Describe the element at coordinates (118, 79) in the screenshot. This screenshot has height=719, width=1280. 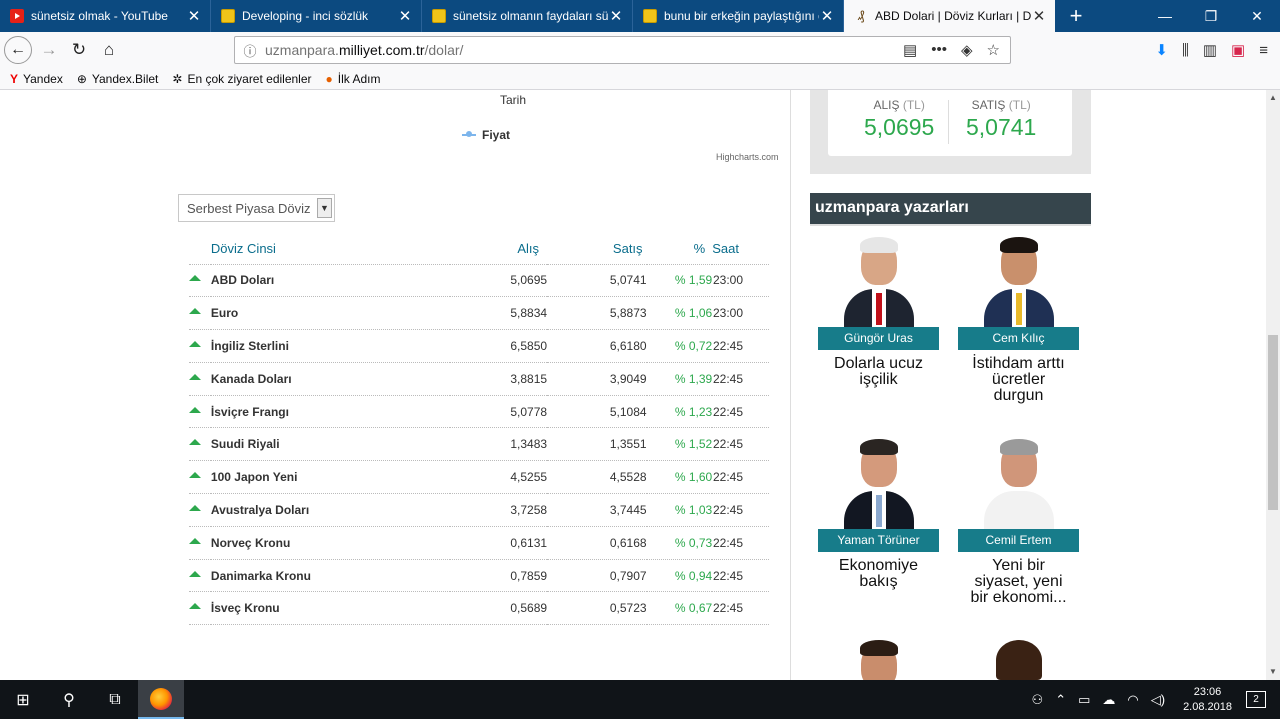
I see `bookmark-yandex-bilet: ⊕ Yandex.Bilet` at that location.